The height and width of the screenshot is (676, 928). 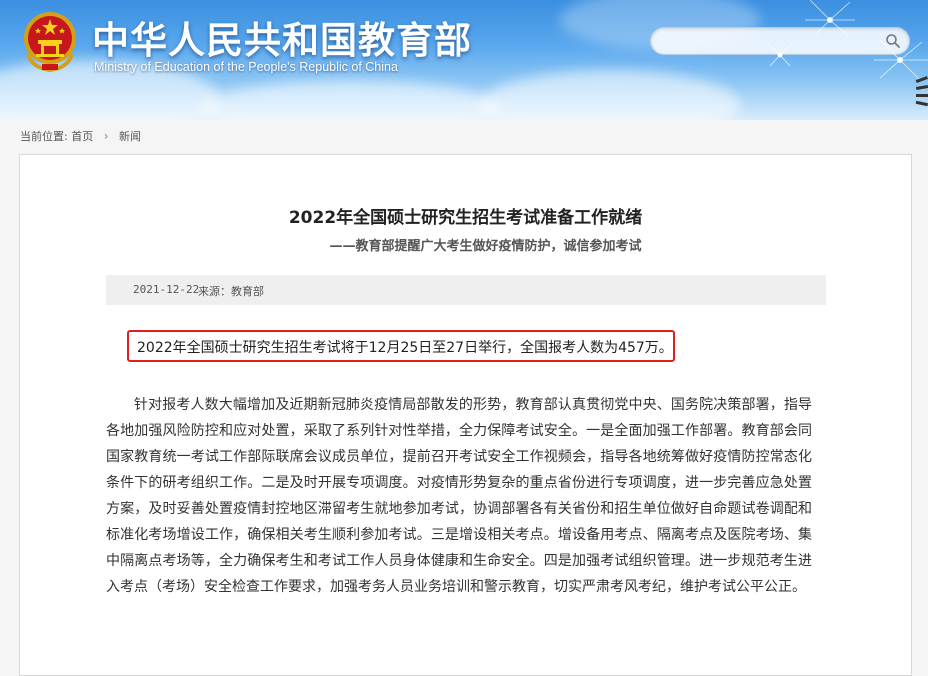 I want to click on site-title: 中华人民共和国教育部, so click(x=282, y=37).